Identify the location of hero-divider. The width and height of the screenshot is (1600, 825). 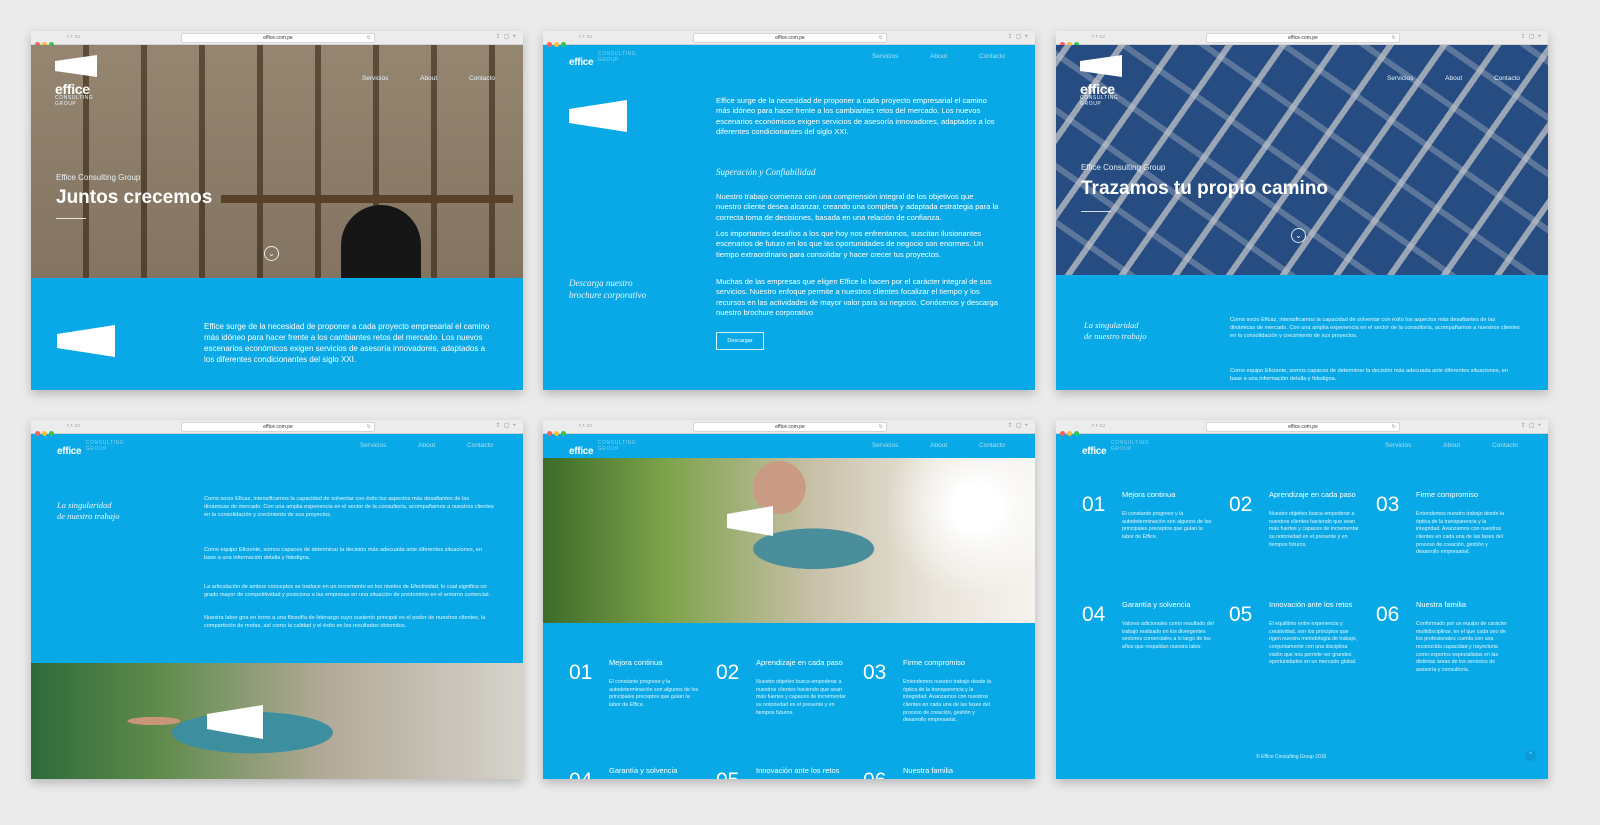
(71, 218).